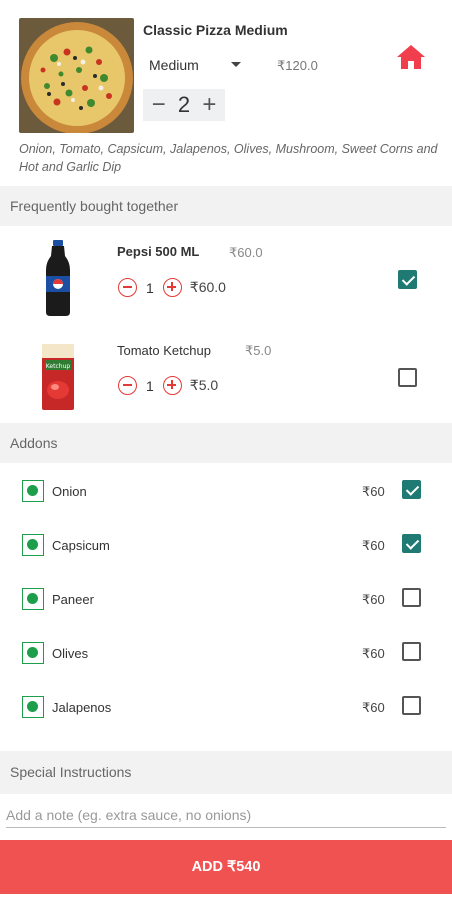  I want to click on size-dropdown: Medium, so click(195, 66).